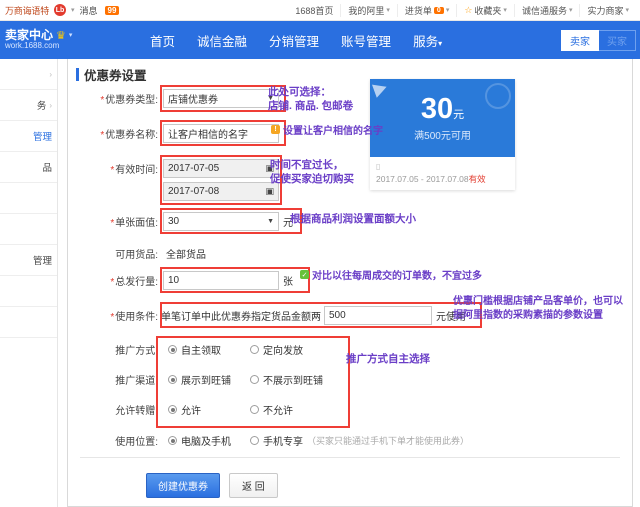 This screenshot has width=640, height=507. What do you see at coordinates (42, 137) in the screenshot?
I see `sidebar-item-2-label: 管理` at bounding box center [42, 137].